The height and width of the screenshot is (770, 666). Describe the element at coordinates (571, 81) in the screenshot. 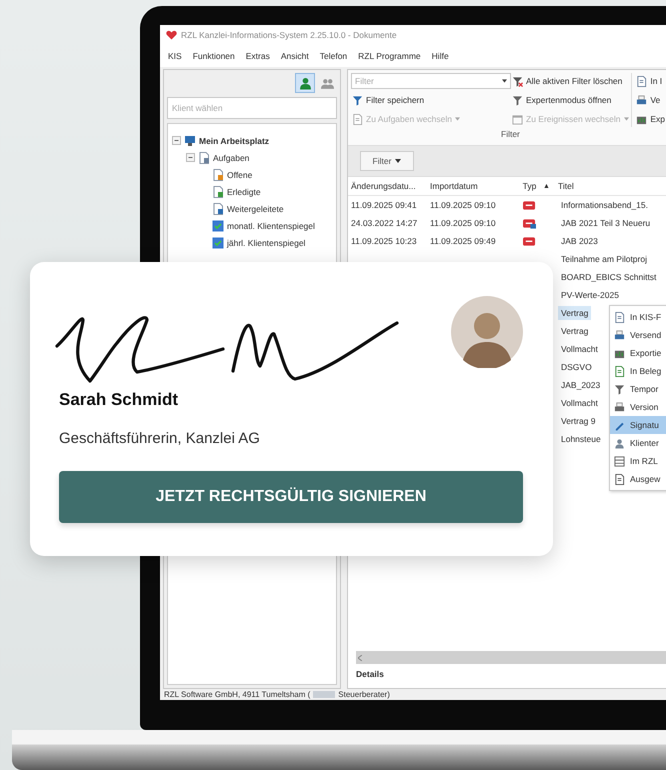

I see `ribbon-button: Alle aktiven Filter löschen` at that location.